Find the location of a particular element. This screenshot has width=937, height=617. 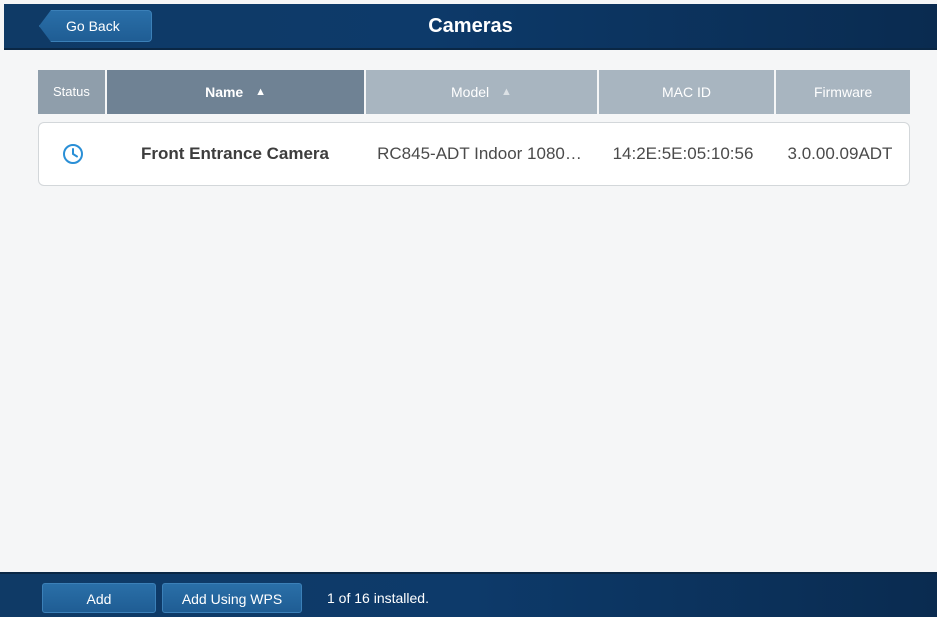

go-back-button: Go Back is located at coordinates (95, 26).